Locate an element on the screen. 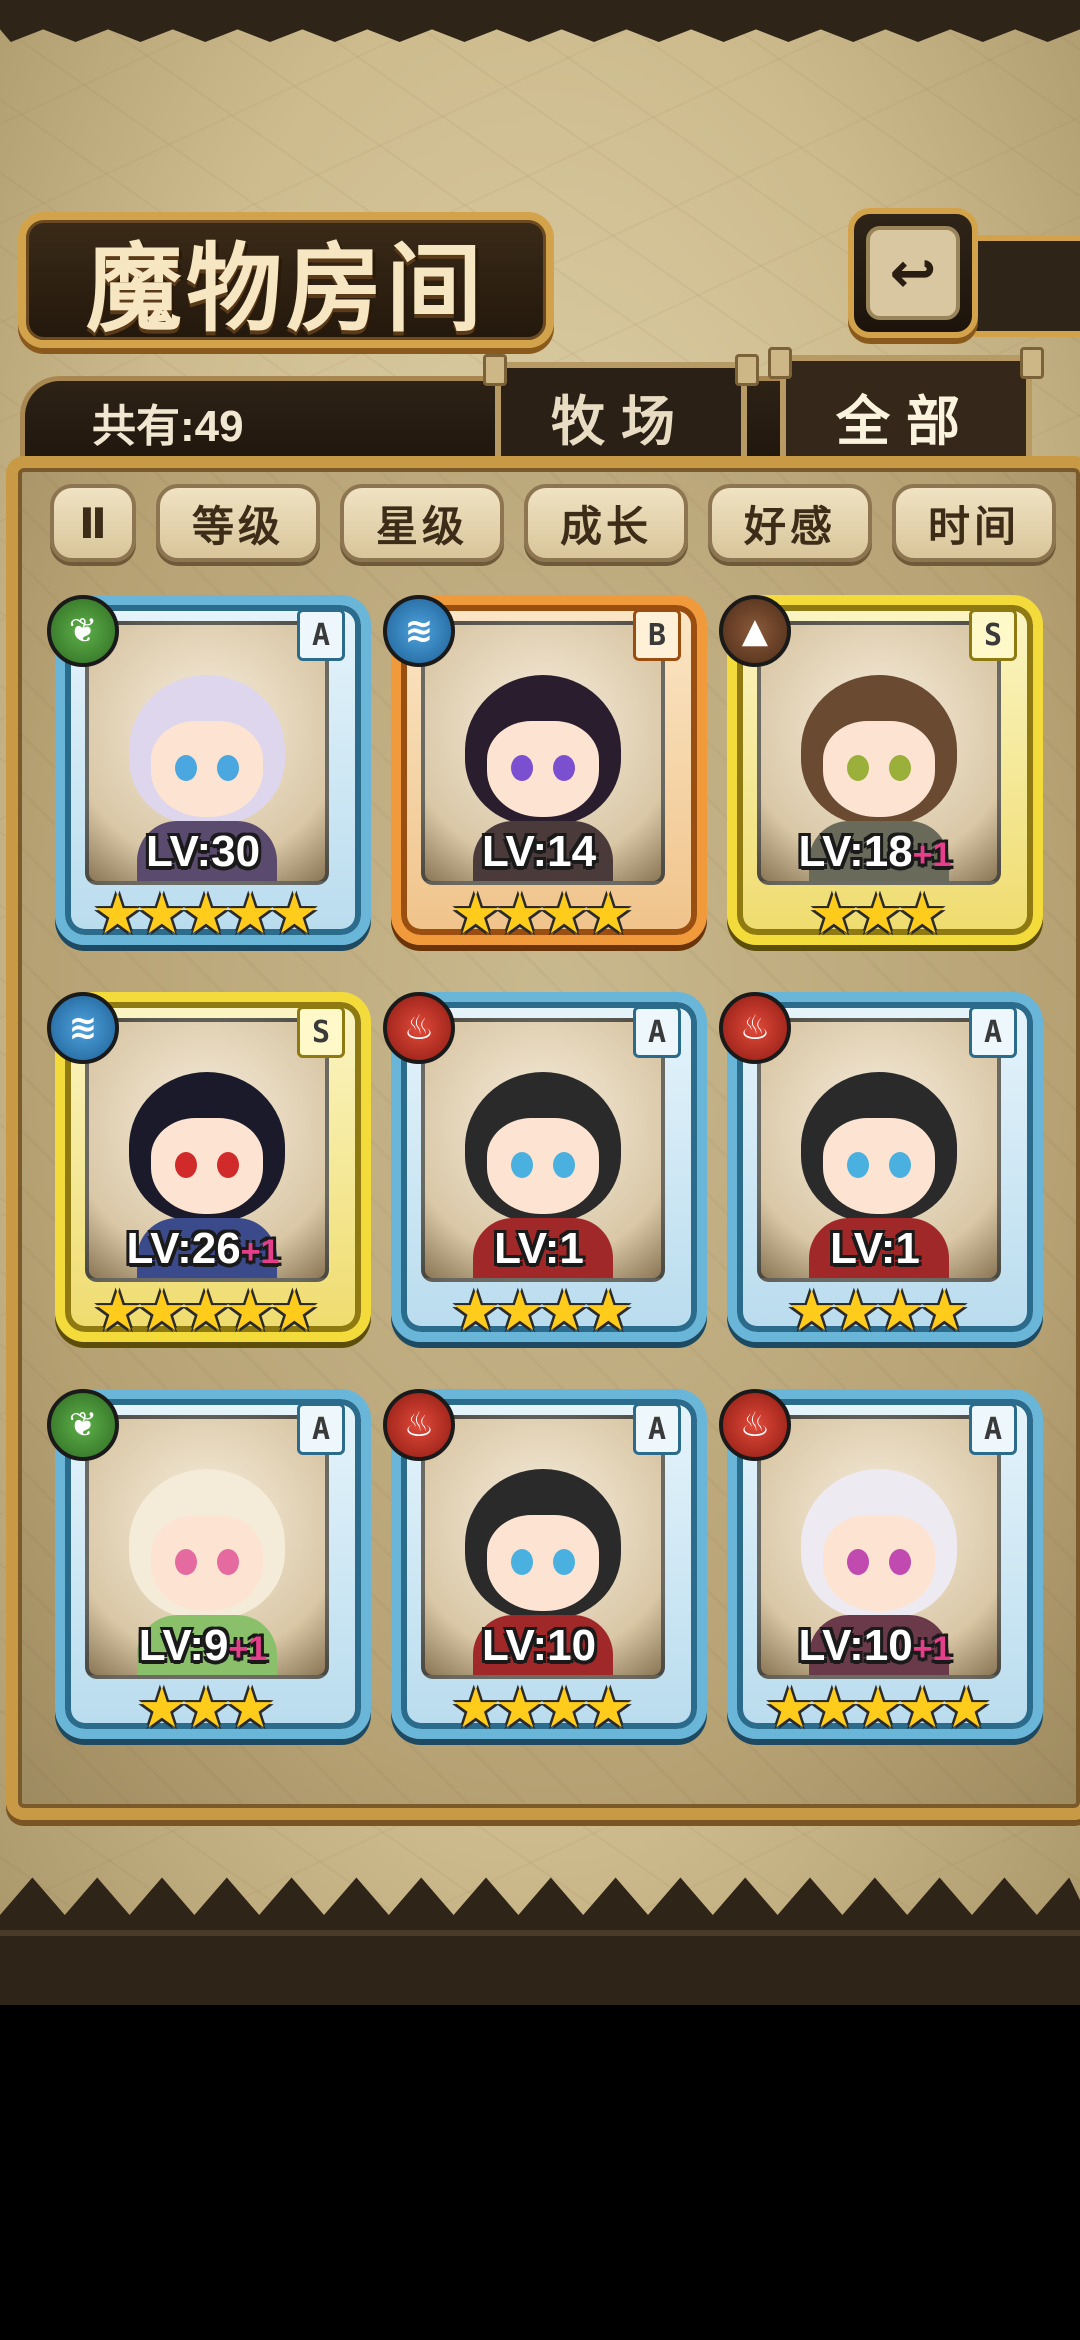 The width and height of the screenshot is (1080, 2340). back-button-bar is located at coordinates (1020, 286).